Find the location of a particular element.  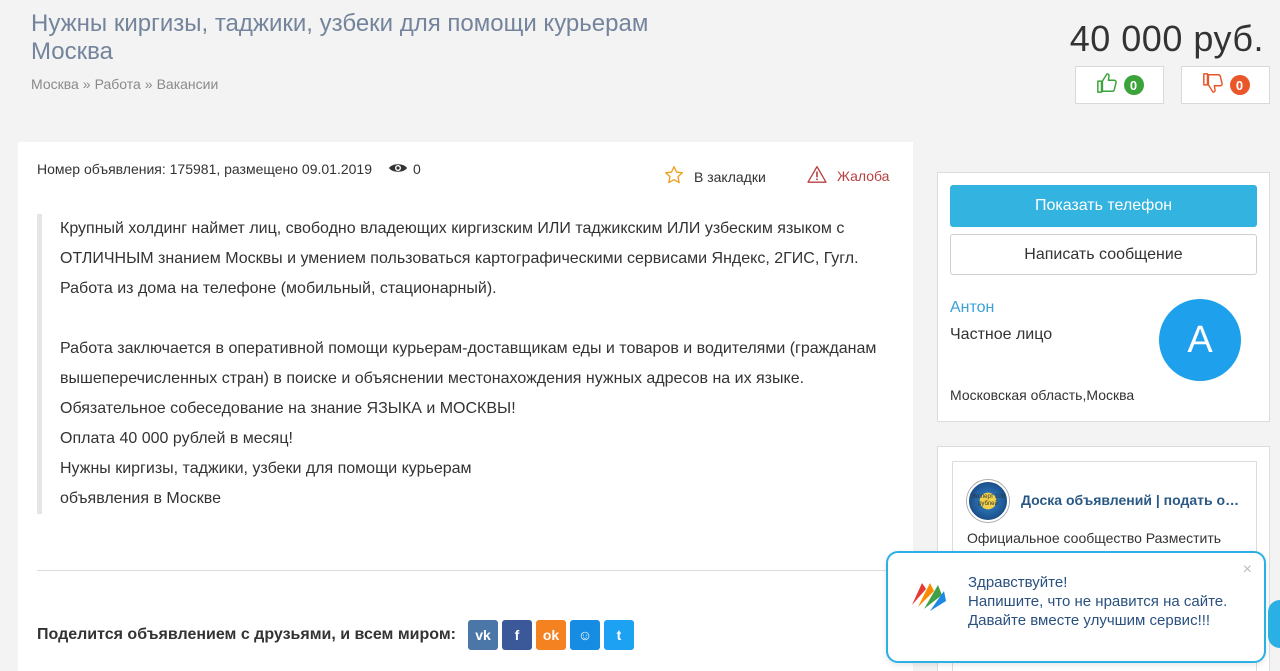

eye-icon is located at coordinates (398, 169).